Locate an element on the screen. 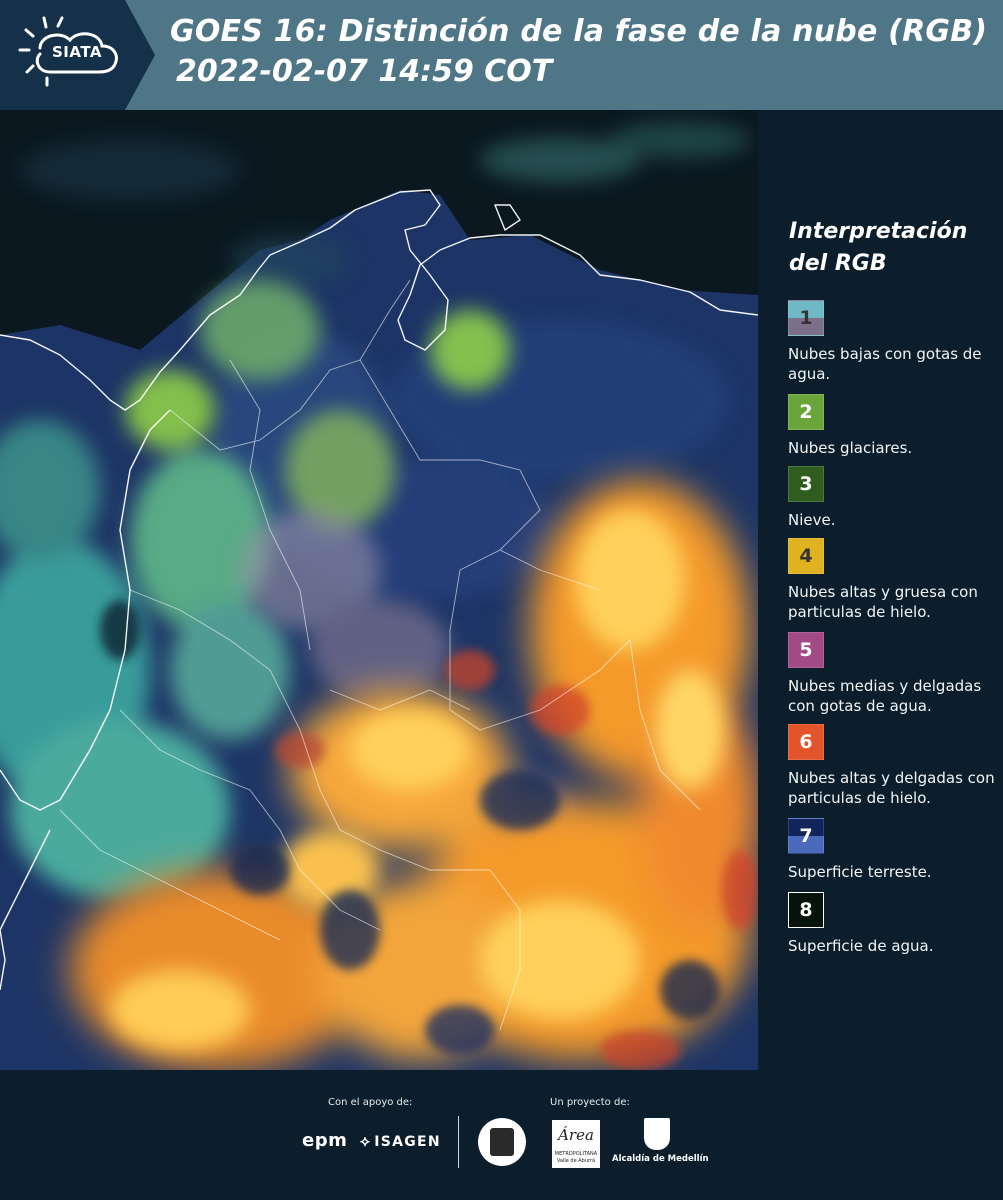 The width and height of the screenshot is (1003, 1200). legend-swatch-3: 3 is located at coordinates (806, 484).